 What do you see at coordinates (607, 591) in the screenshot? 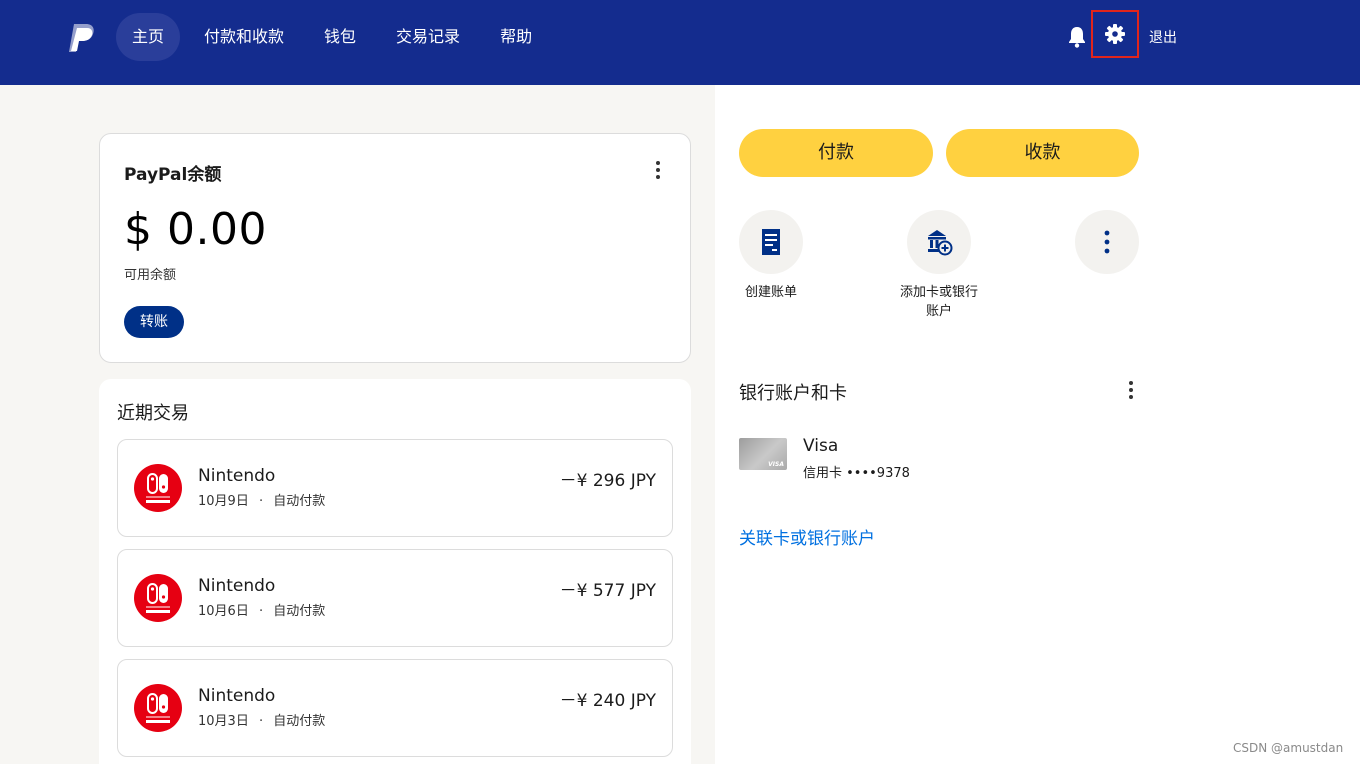
I see `transaction-amount: －¥ 577 JPY` at bounding box center [607, 591].